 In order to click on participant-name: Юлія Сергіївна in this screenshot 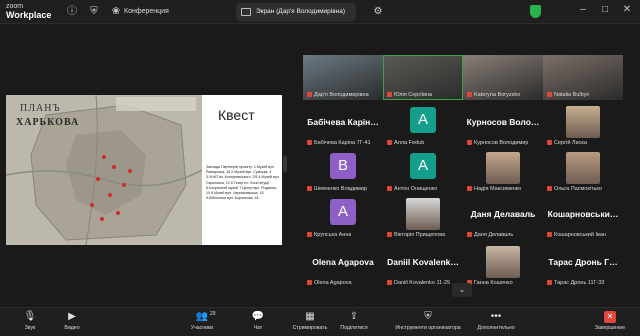, I will do `click(413, 95)`.